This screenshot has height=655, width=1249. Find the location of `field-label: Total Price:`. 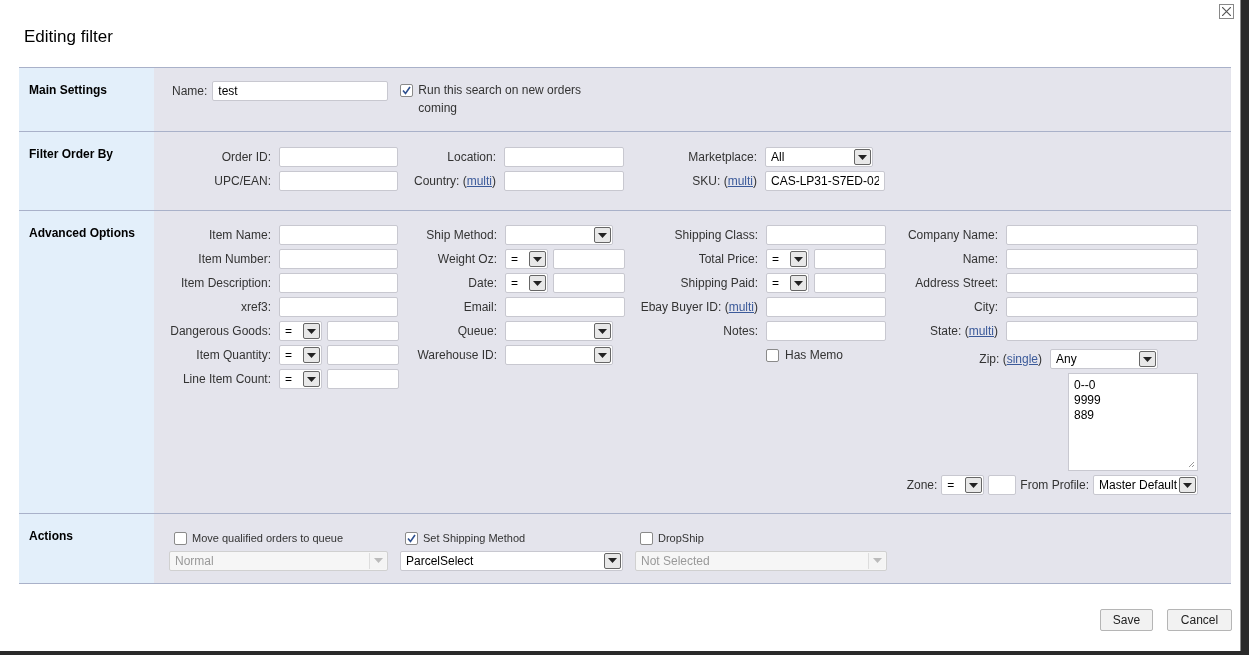

field-label: Total Price: is located at coordinates (728, 259).